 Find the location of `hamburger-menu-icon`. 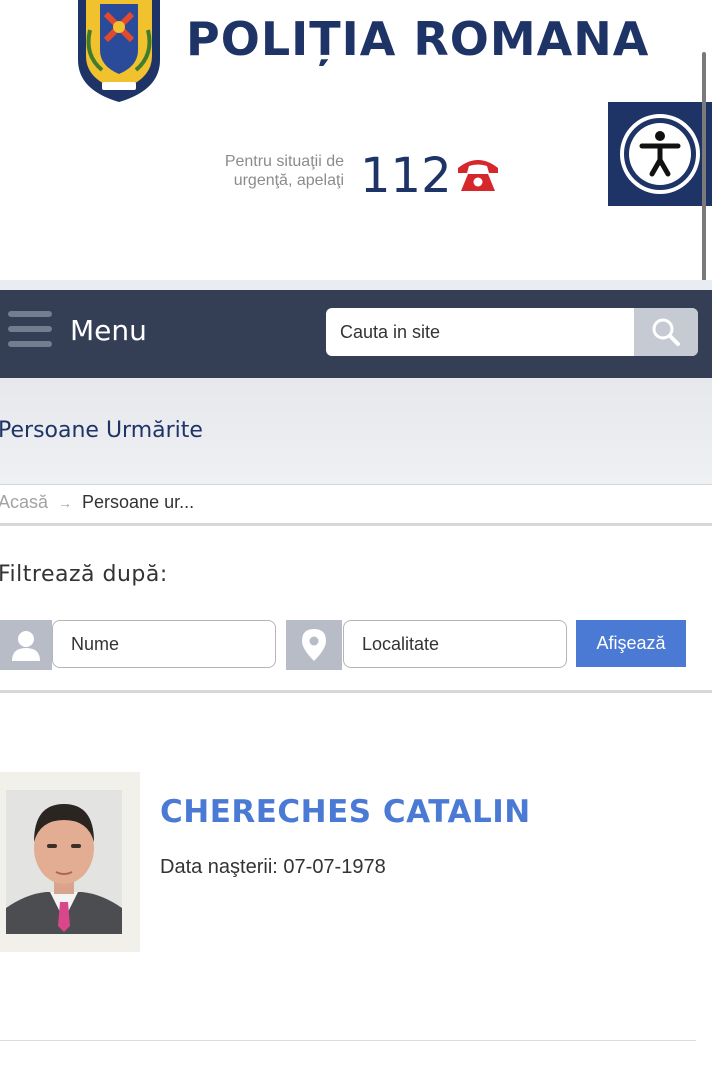

hamburger-menu-icon is located at coordinates (30, 332).